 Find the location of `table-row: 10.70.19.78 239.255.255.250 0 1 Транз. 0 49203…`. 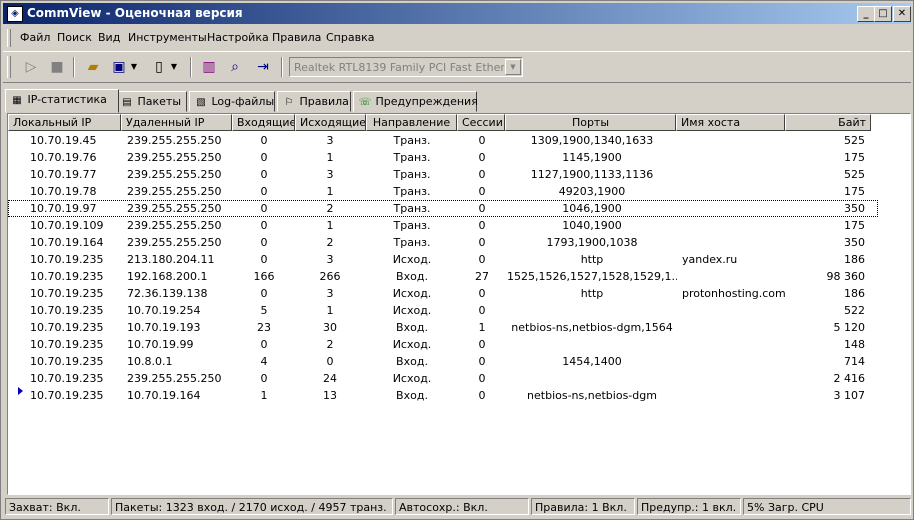

table-row: 10.70.19.78 239.255.255.250 0 1 Транз. 0 49203… is located at coordinates (443, 191).